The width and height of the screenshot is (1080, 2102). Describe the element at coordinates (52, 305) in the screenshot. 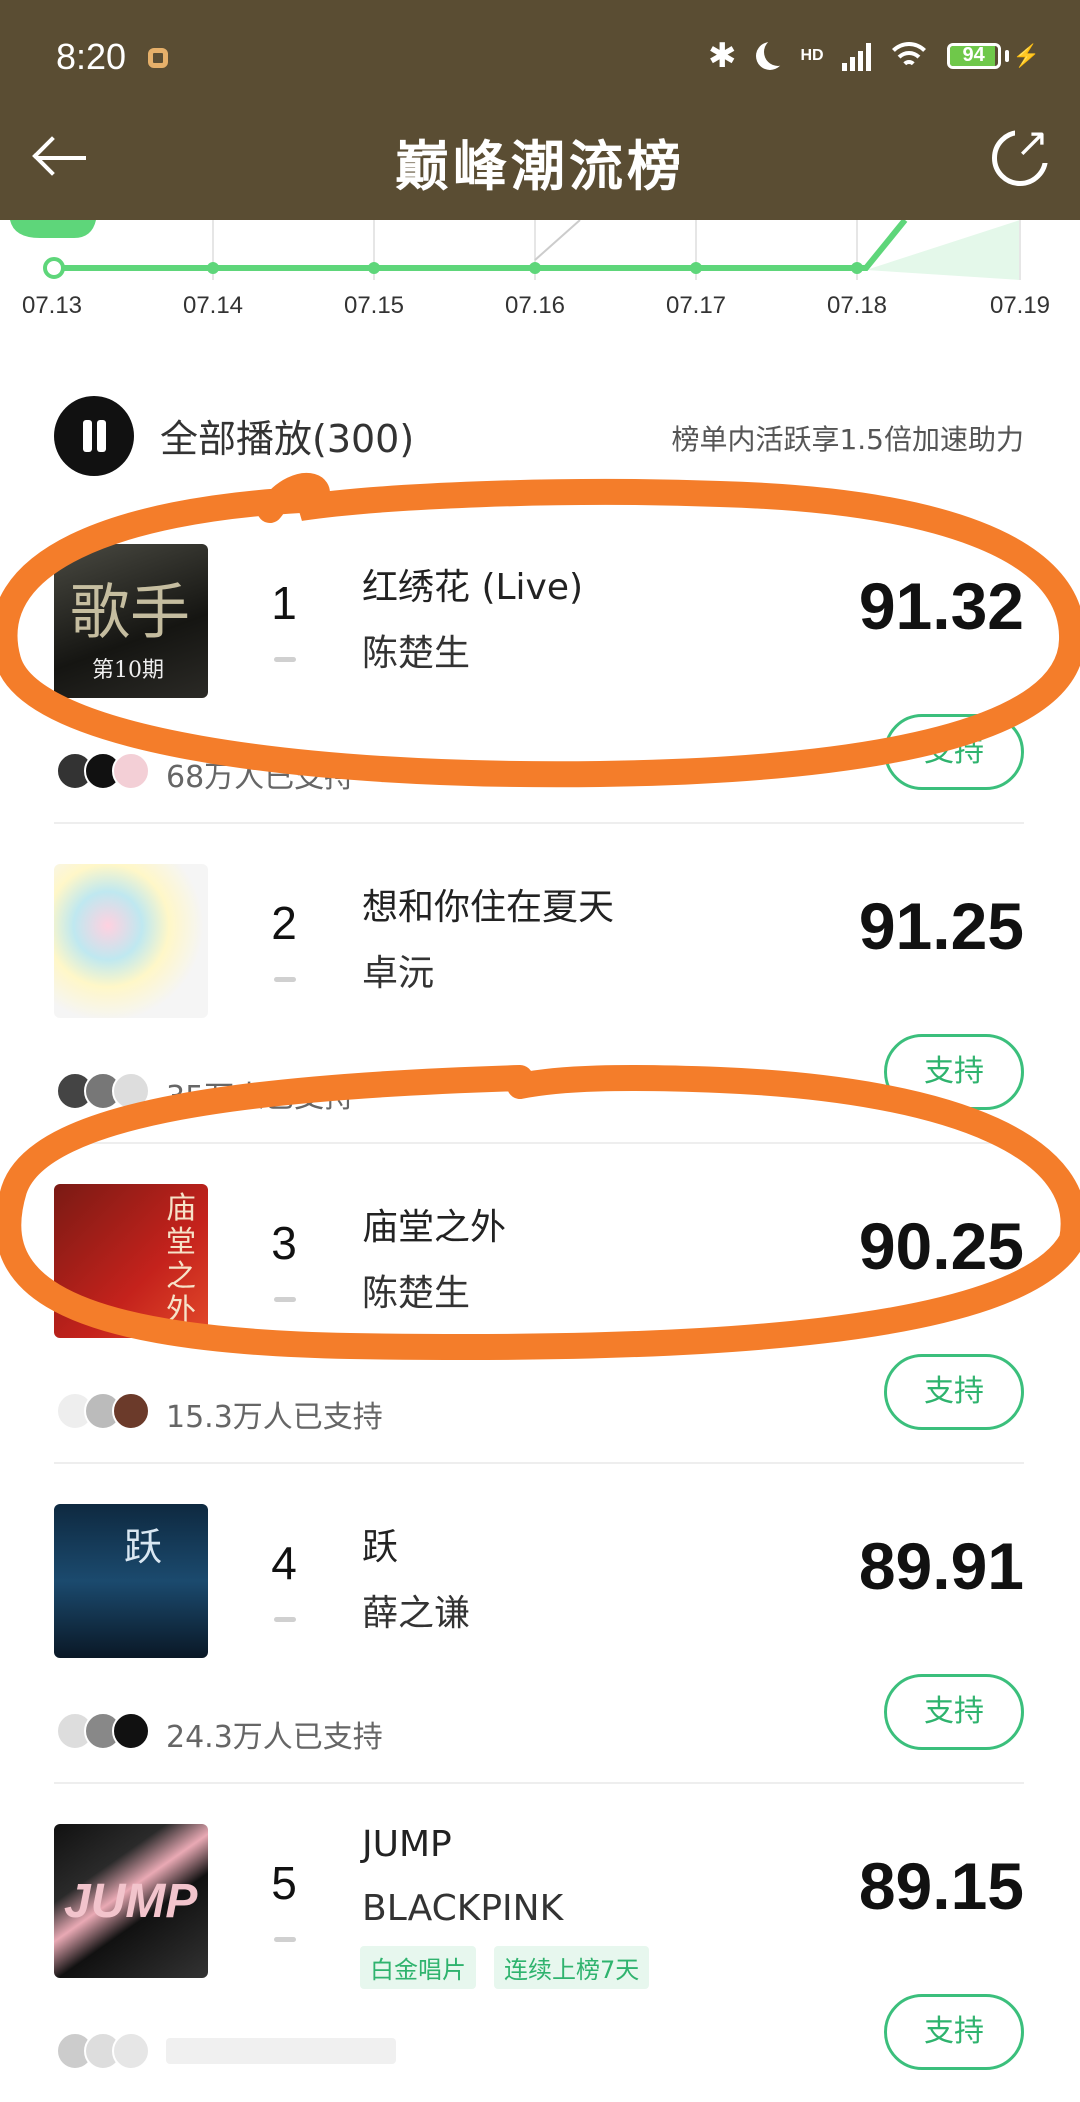

I see `trend-date: 07.13` at that location.